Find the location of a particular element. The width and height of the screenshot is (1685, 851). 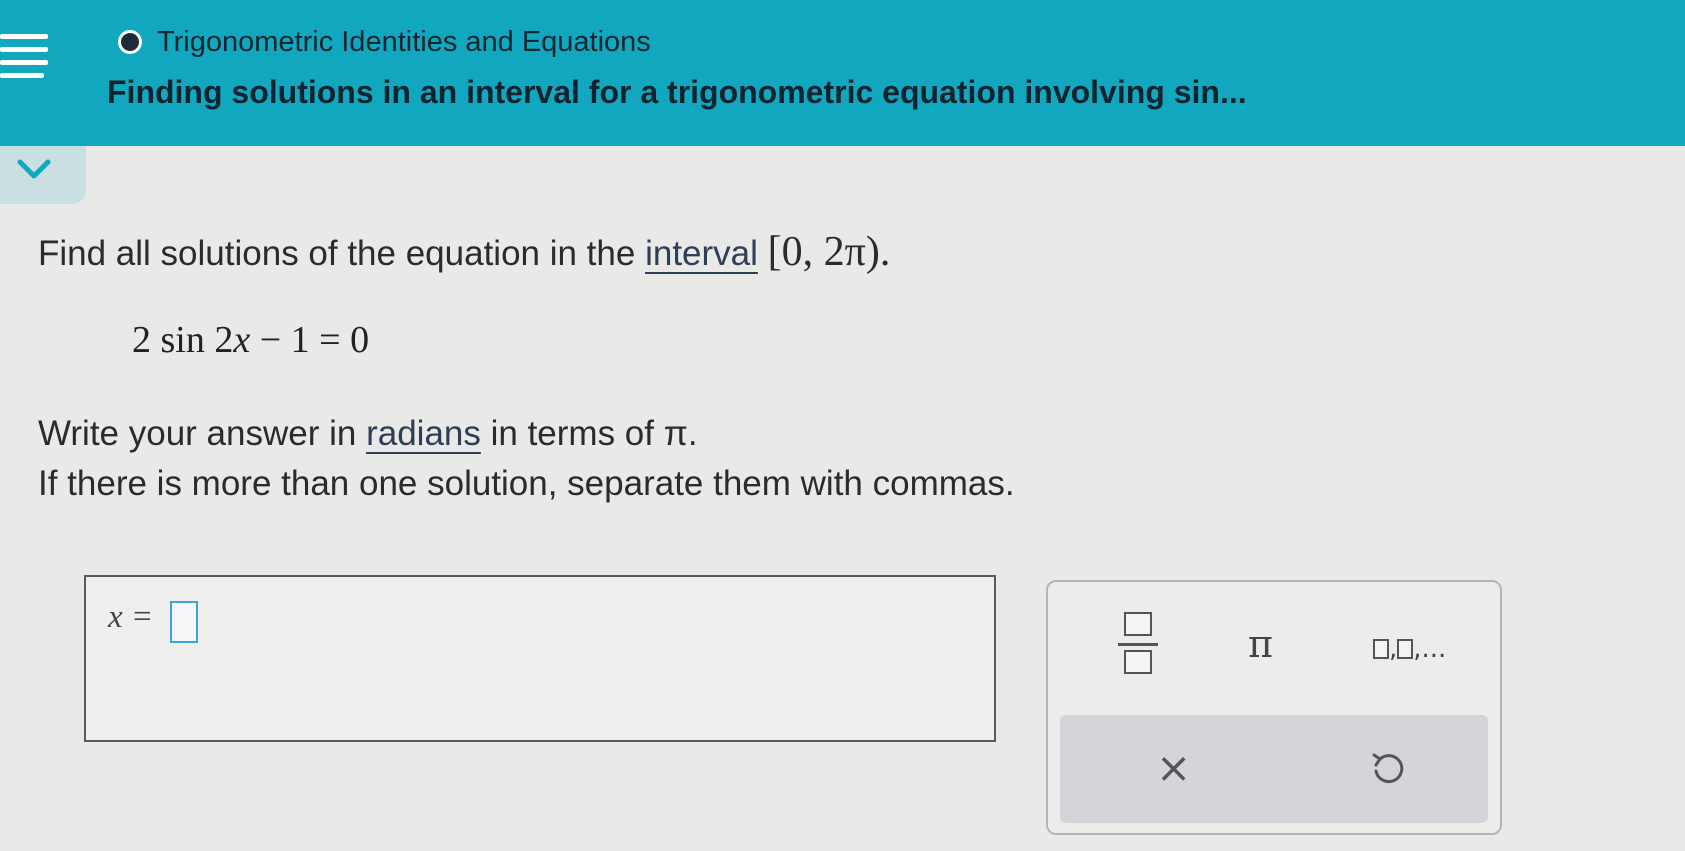

chevron-down-icon is located at coordinates (34, 169).